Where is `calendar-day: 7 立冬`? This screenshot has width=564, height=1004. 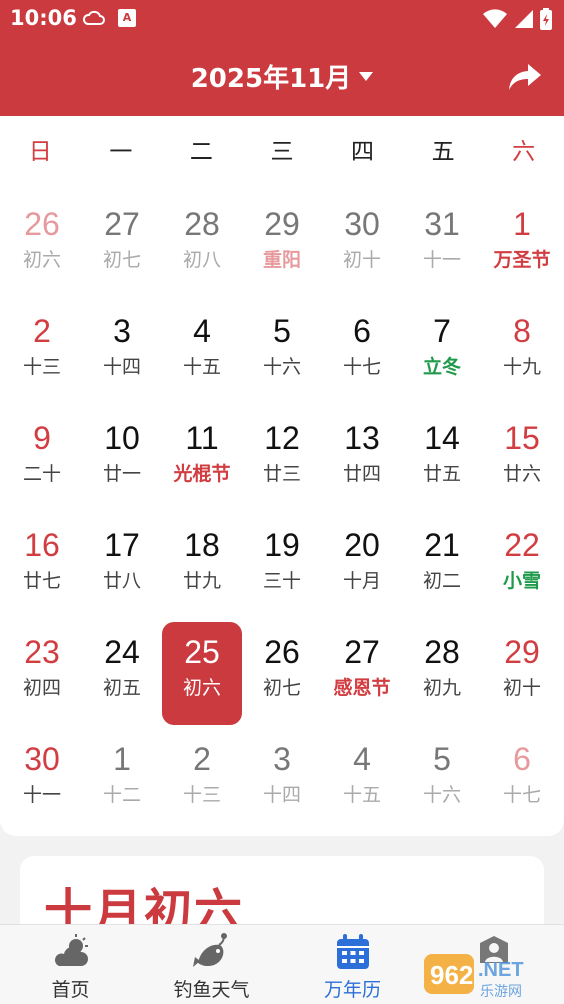
calendar-day: 7 立冬 is located at coordinates (442, 352).